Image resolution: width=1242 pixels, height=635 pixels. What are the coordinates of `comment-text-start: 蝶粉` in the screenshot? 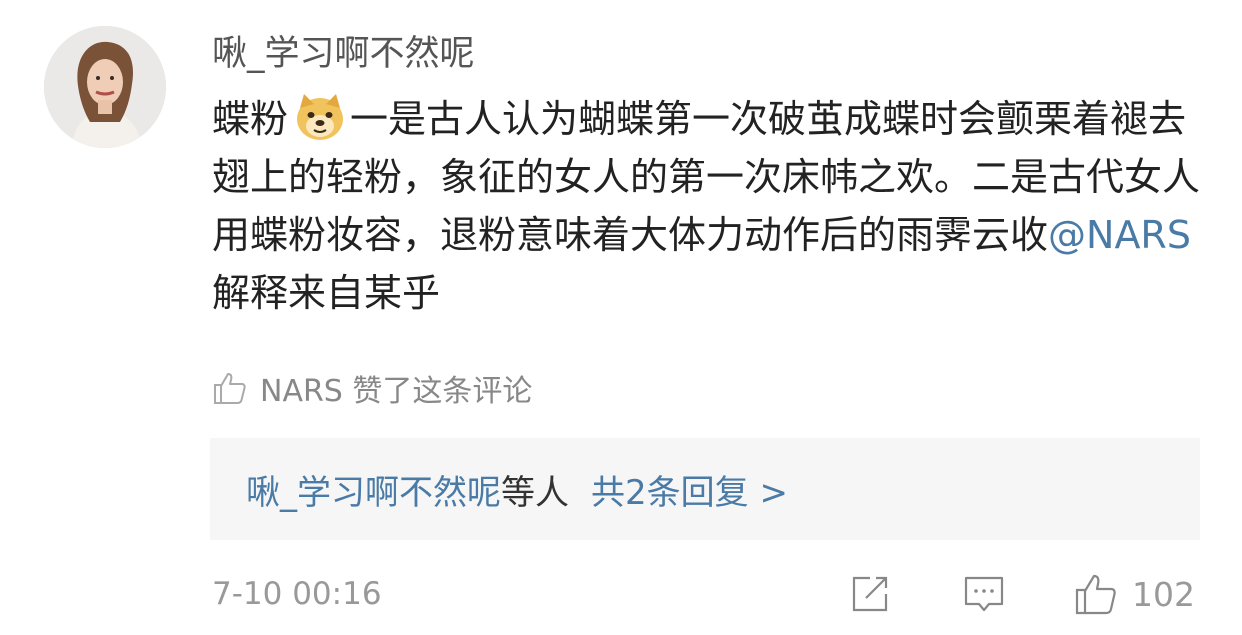 It's located at (250, 119).